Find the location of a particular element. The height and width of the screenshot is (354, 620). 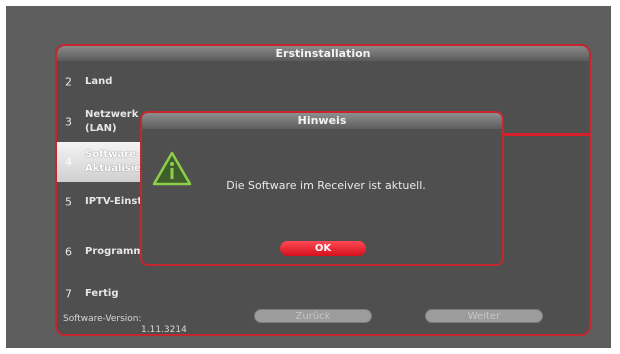

step-number: 7 is located at coordinates (68, 294).